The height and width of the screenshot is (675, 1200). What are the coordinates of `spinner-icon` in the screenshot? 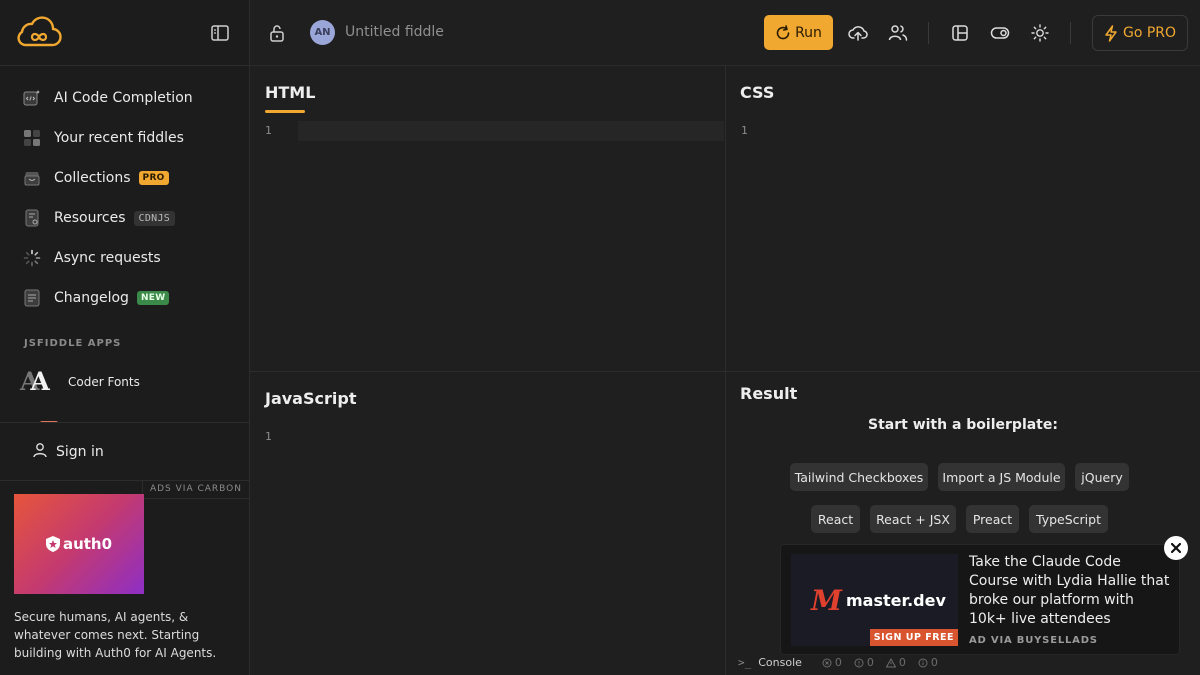 It's located at (32, 258).